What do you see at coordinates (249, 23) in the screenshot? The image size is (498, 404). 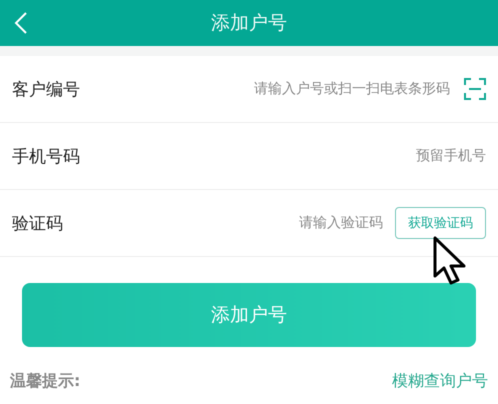 I see `page-title: 添加户号` at bounding box center [249, 23].